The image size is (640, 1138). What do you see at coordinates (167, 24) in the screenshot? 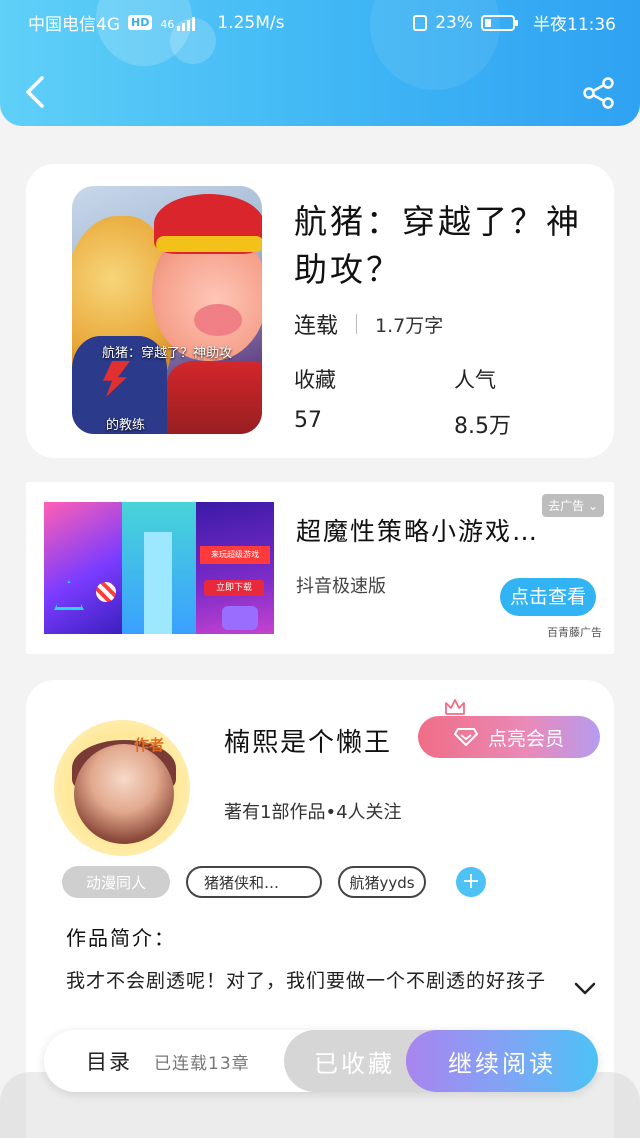
I see `net-type-label: 46` at bounding box center [167, 24].